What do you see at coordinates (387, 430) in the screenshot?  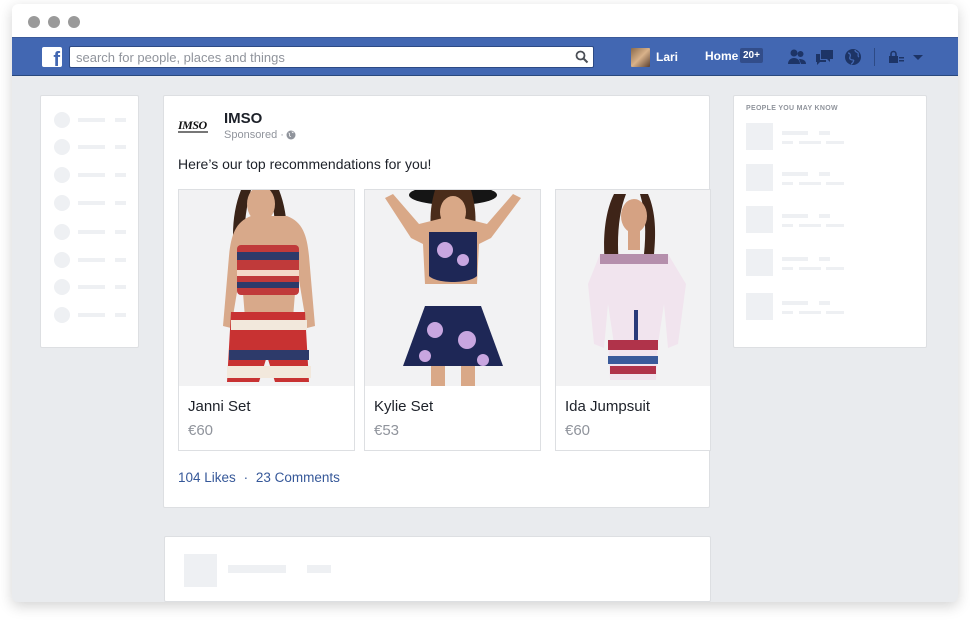 I see `product-price: €53` at bounding box center [387, 430].